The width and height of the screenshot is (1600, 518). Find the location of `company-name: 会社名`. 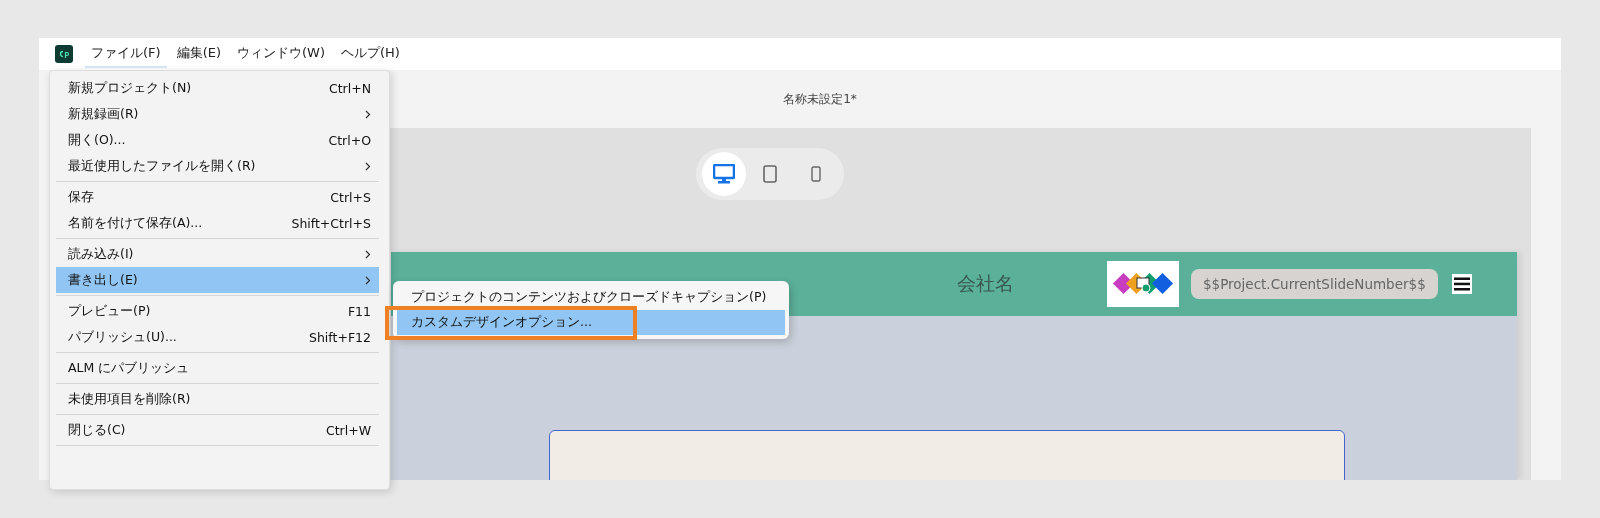

company-name: 会社名 is located at coordinates (986, 283).